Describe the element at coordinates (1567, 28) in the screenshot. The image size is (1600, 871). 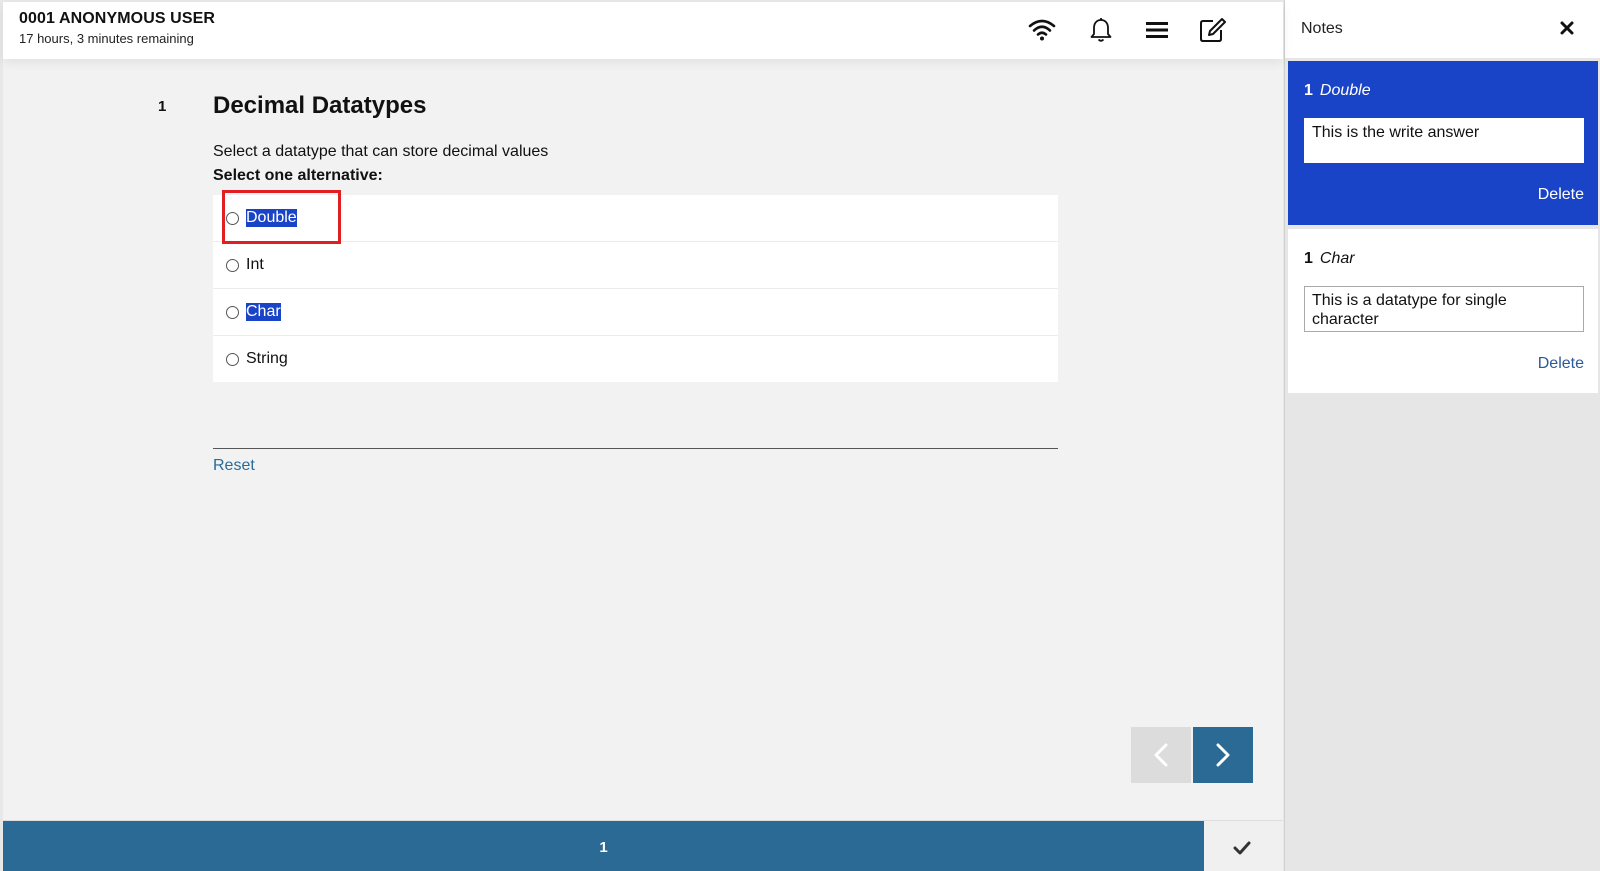
I see `close-icon` at that location.